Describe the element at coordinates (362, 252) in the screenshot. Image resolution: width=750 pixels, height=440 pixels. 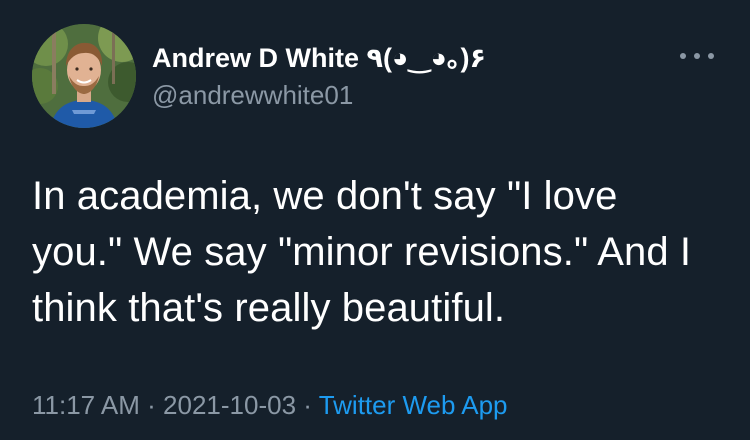
I see `tweet-text-line: you." We say "minor revisions." And I` at that location.